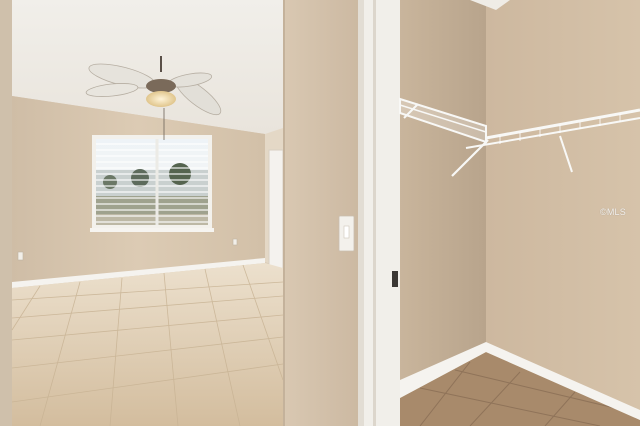  Describe the element at coordinates (276, 214) in the screenshot. I see `interior-door` at that location.